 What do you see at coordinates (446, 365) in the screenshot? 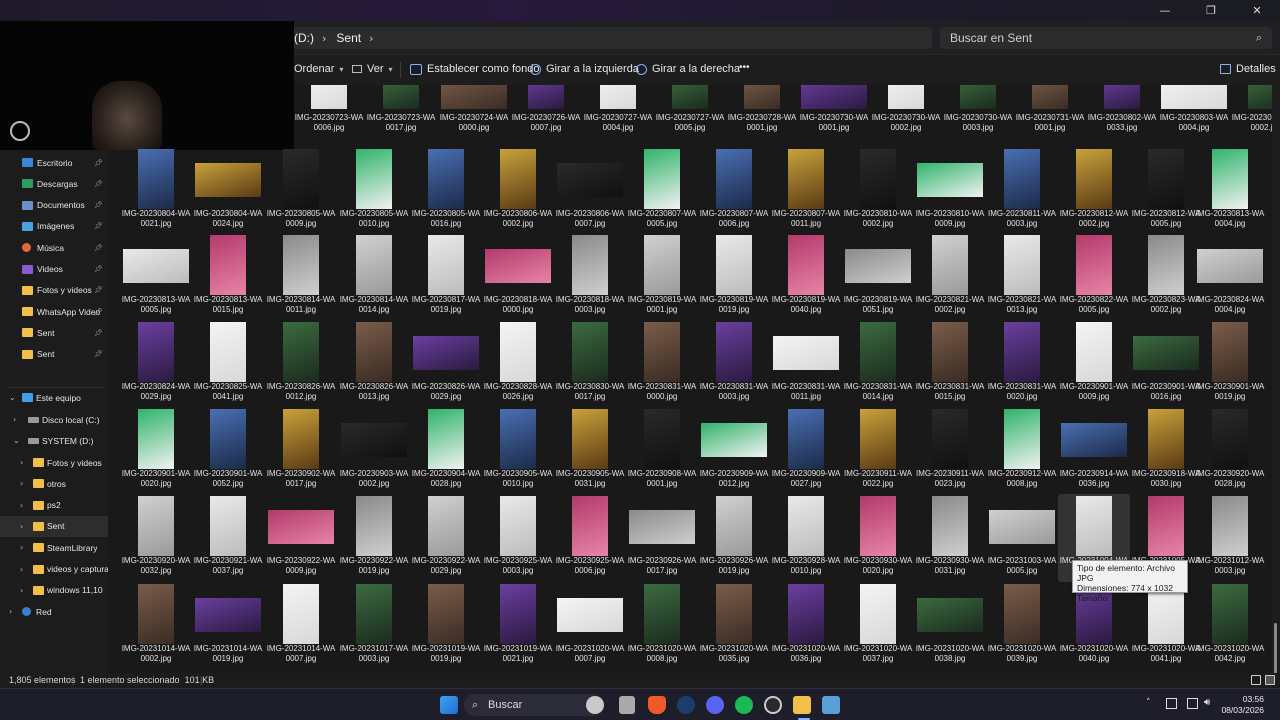
I see `file-tile: IMG-20230826-WA0029.jpg` at bounding box center [446, 365].